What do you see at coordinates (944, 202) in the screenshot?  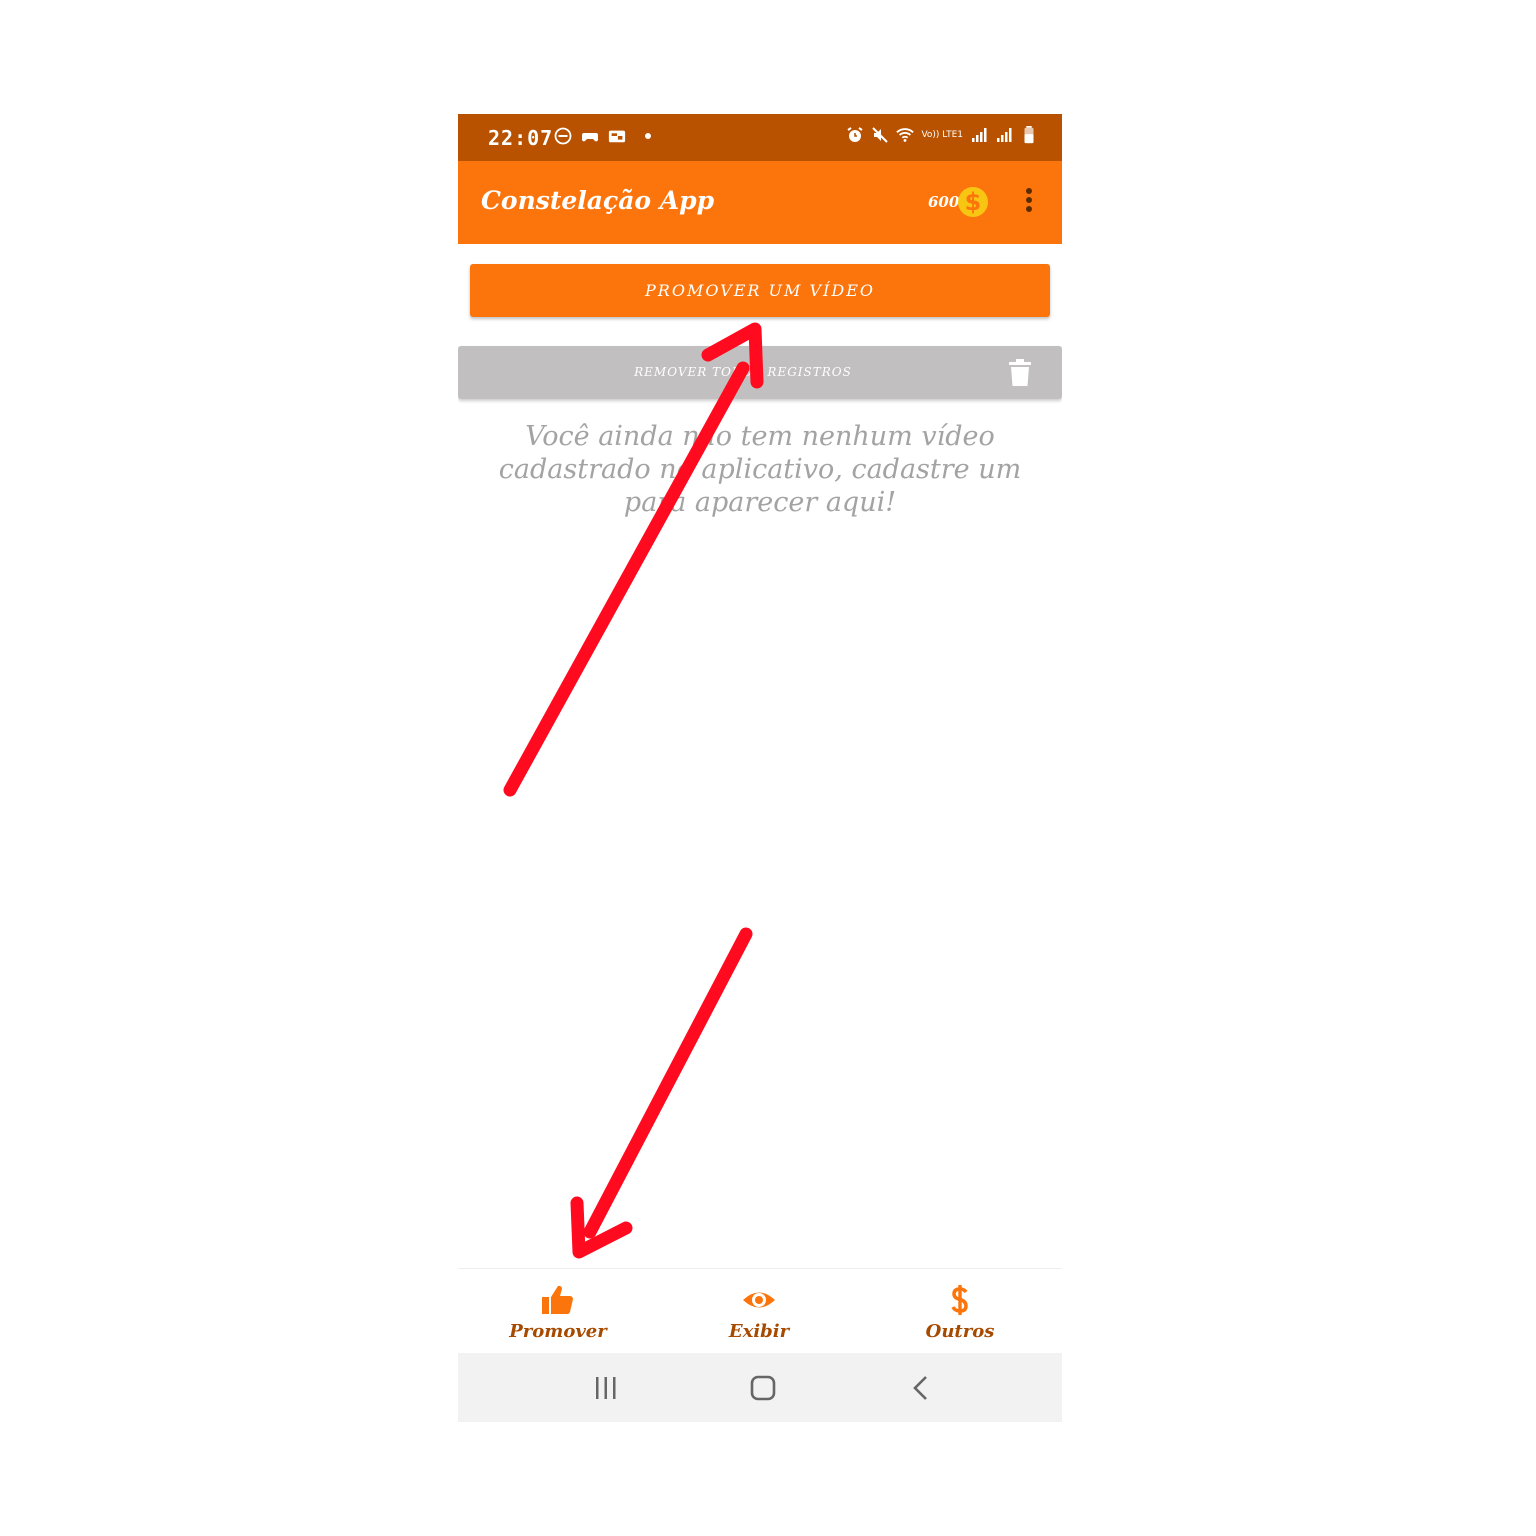 I see `coin-count: 600` at bounding box center [944, 202].